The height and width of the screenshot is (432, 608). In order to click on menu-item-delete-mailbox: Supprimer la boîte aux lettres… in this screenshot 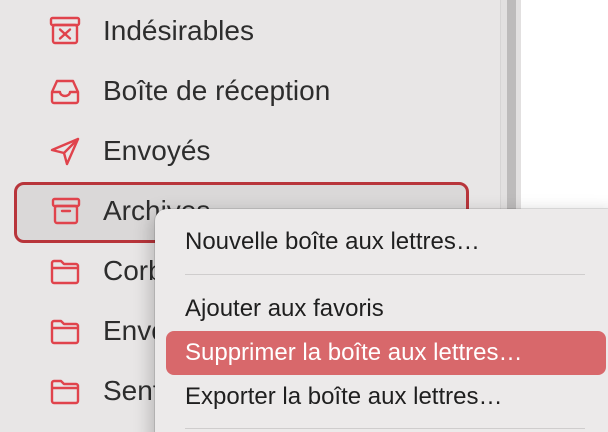, I will do `click(386, 353)`.